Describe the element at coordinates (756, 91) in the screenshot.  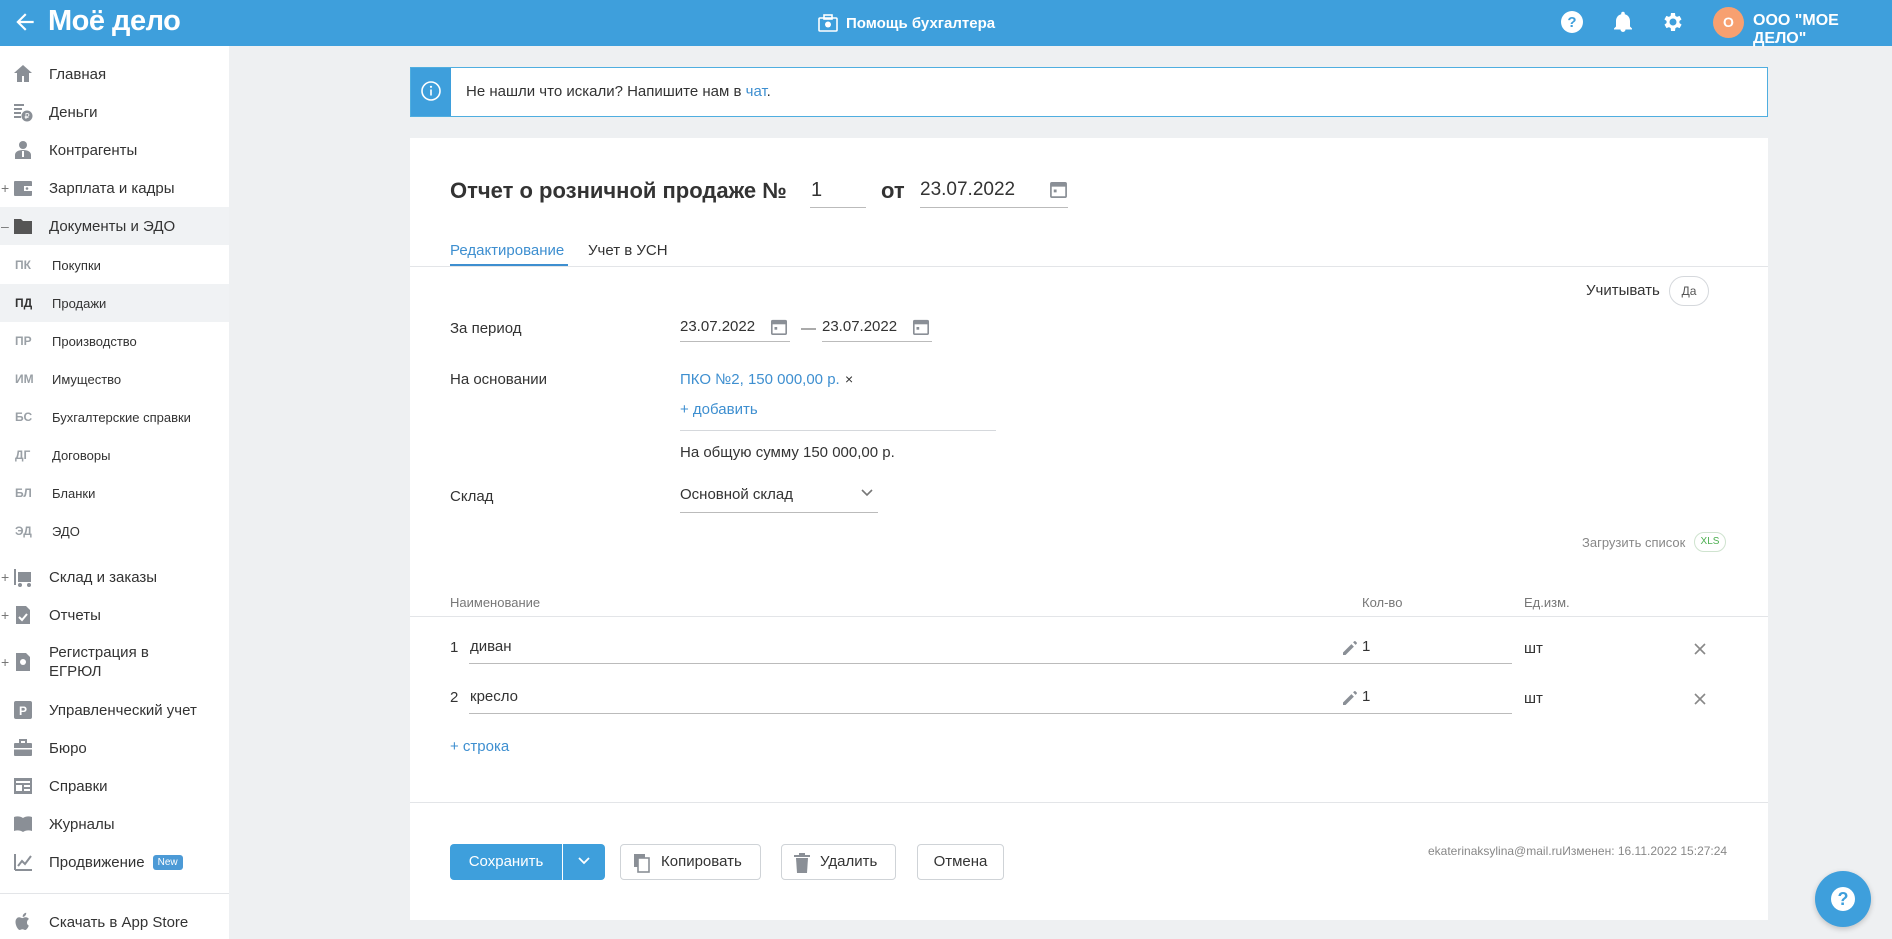
I see `chat-link: чат` at that location.